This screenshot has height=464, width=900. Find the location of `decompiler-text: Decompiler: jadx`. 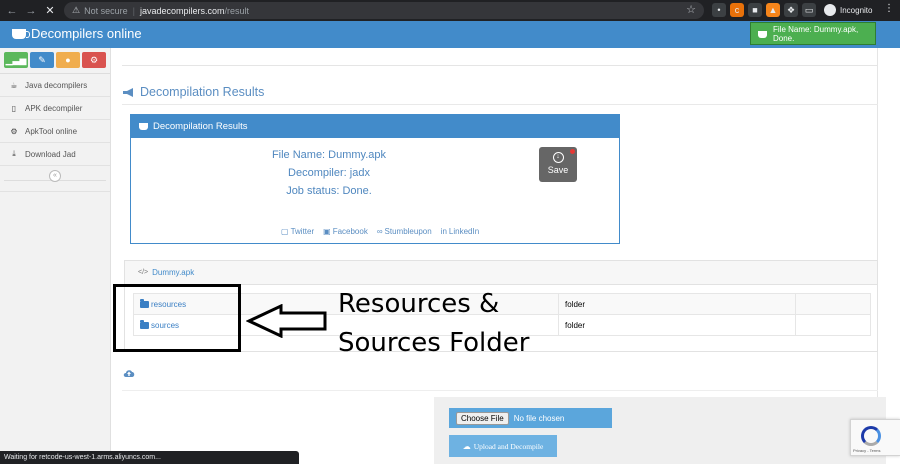

decompiler-text: Decompiler: jadx is located at coordinates (329, 173).